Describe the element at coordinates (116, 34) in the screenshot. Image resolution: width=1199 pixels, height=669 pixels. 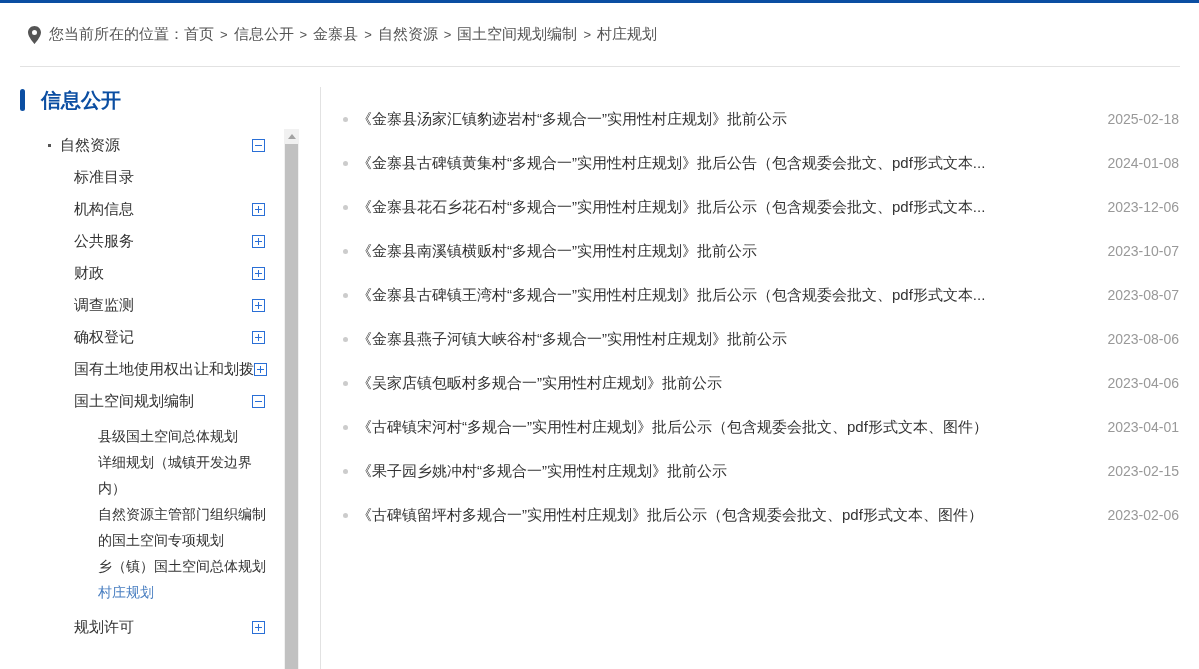
I see `breadcrumb-label: 您当前所在的位置：` at that location.